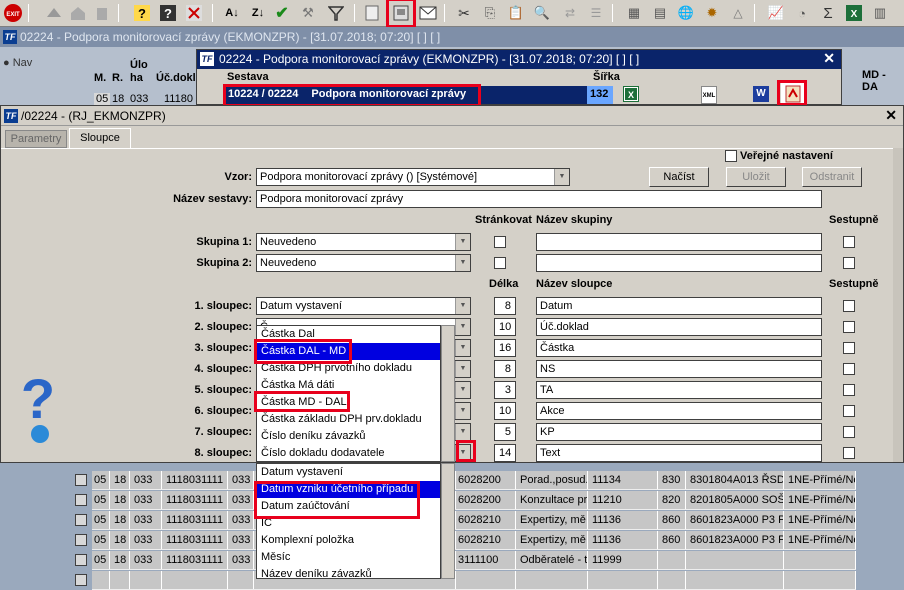  Describe the element at coordinates (898, 305) in the screenshot. I see `dialog-scrollbar` at that location.